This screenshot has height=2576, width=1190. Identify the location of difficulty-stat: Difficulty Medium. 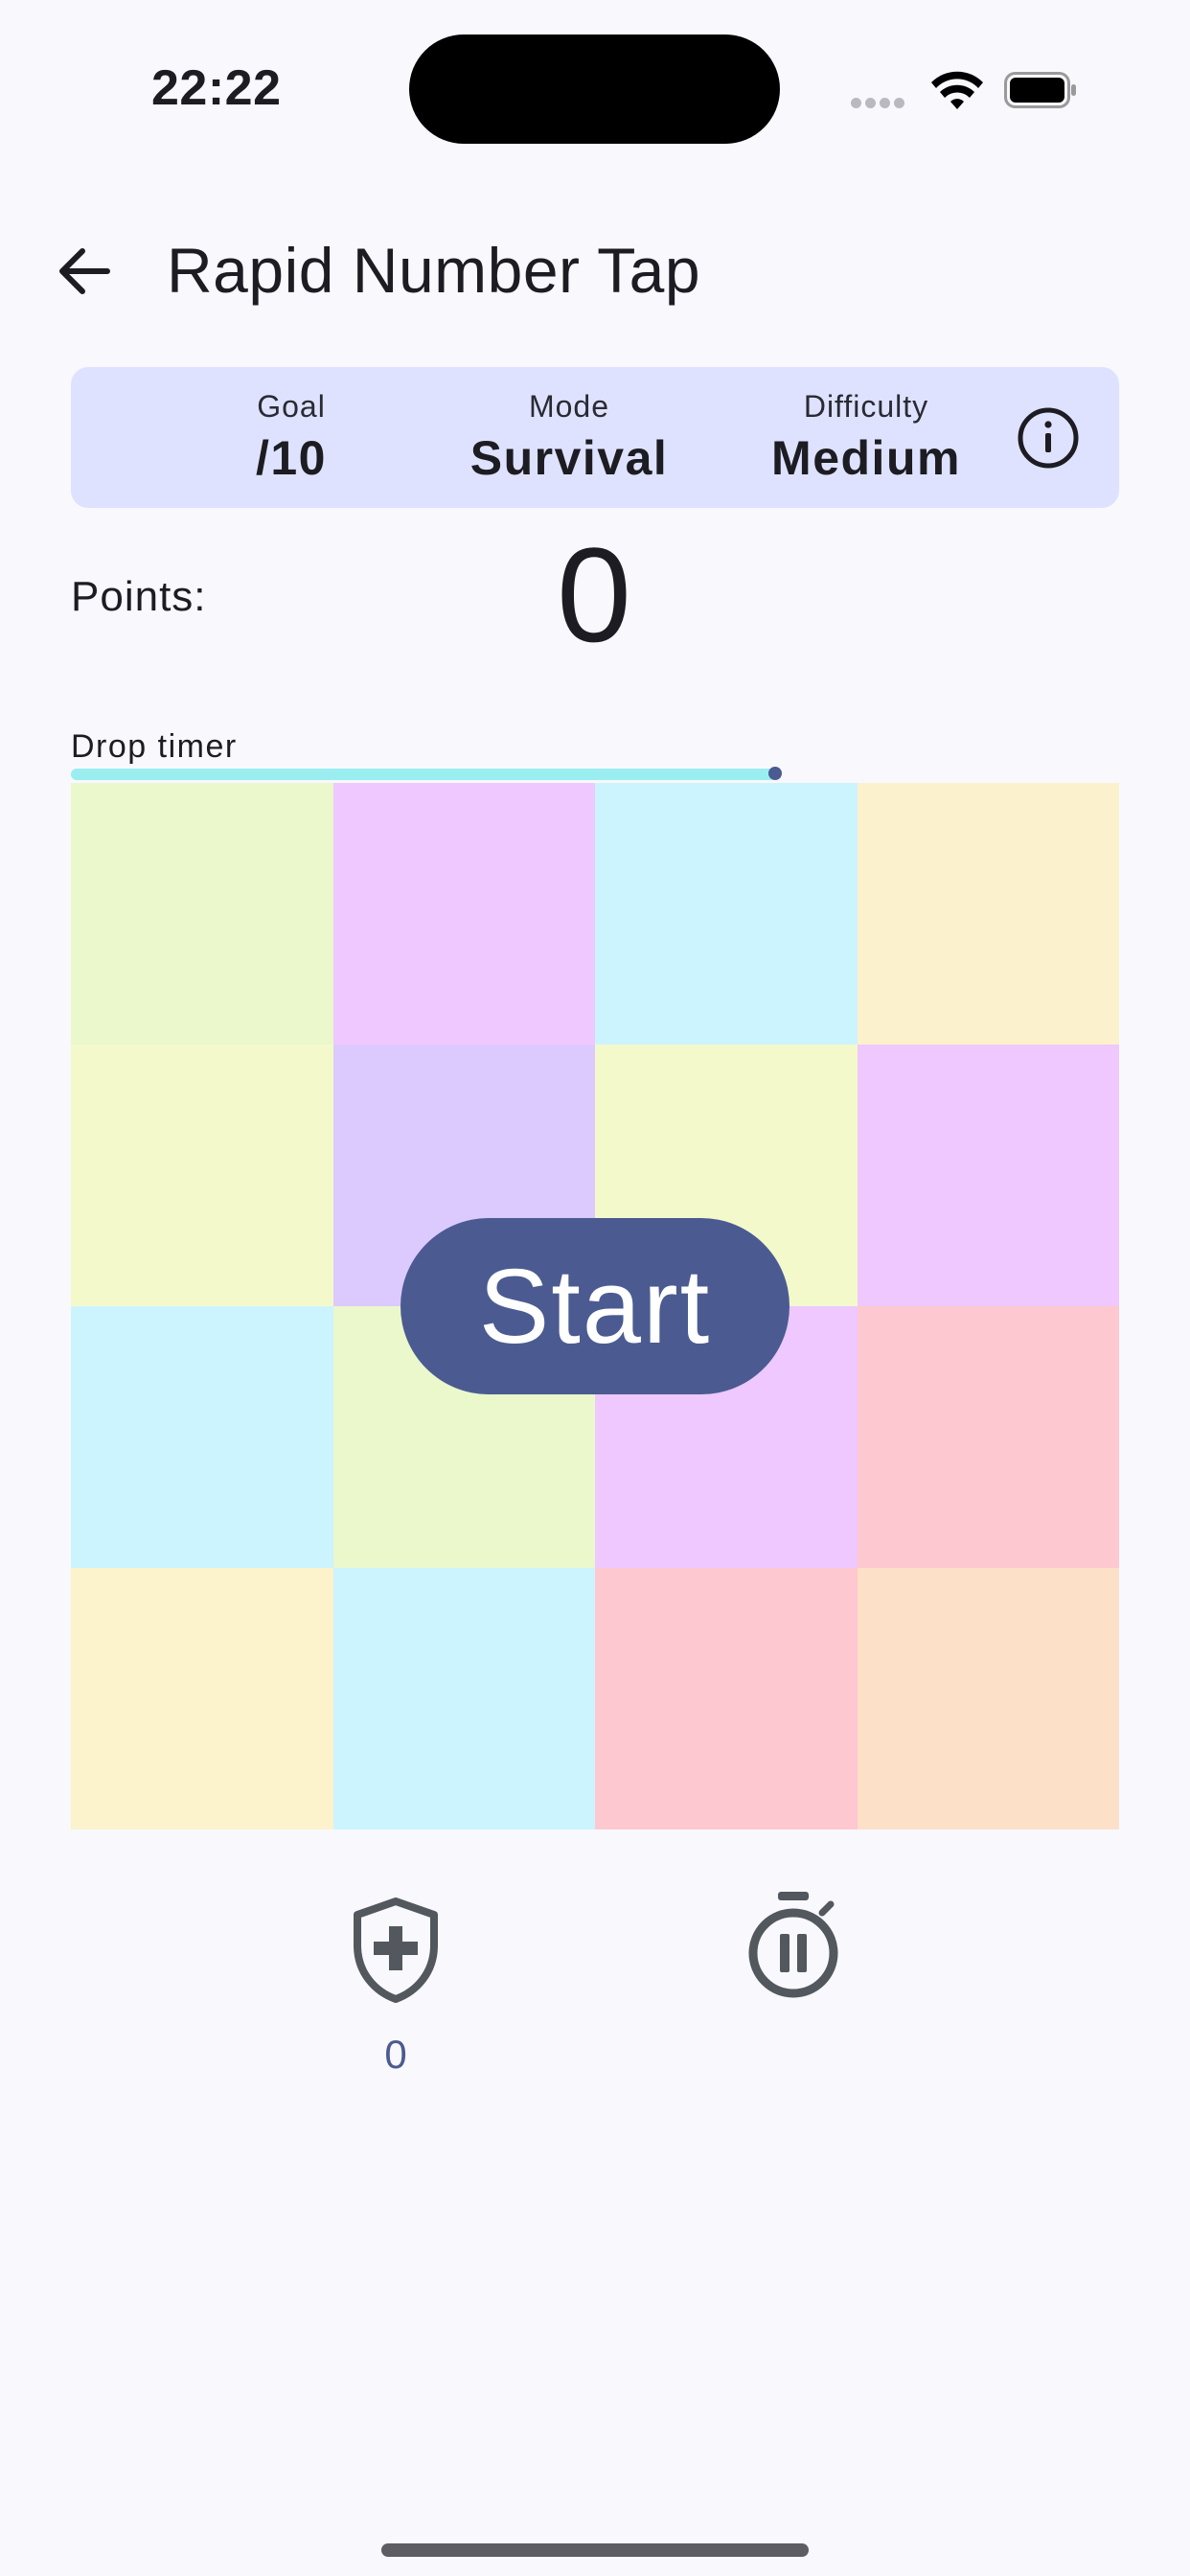
(866, 437).